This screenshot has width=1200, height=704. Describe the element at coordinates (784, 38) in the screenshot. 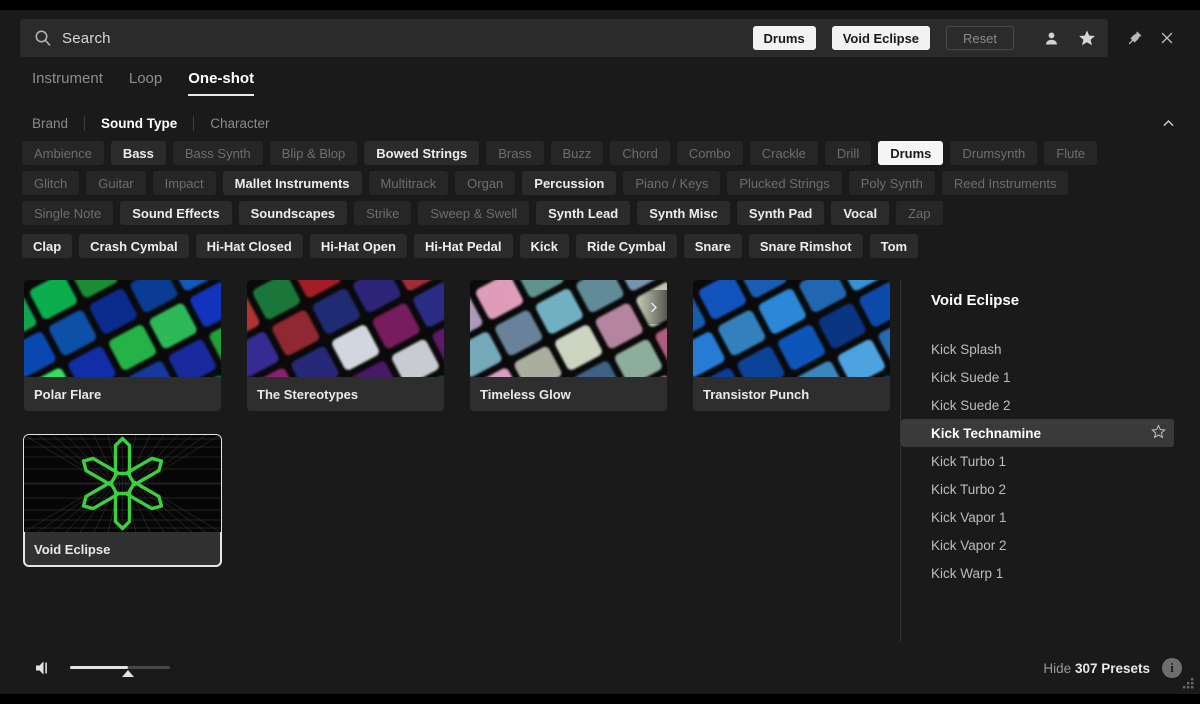

I see `filter-chip-drums: Drums` at that location.